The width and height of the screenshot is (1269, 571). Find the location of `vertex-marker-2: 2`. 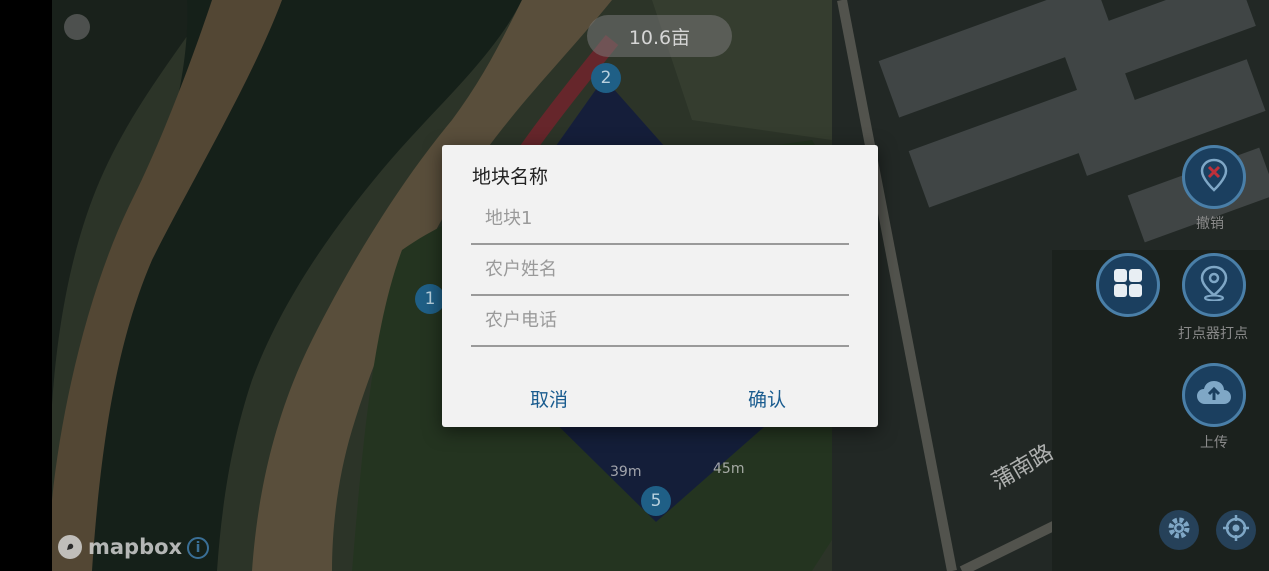

vertex-marker-2: 2 is located at coordinates (606, 78).